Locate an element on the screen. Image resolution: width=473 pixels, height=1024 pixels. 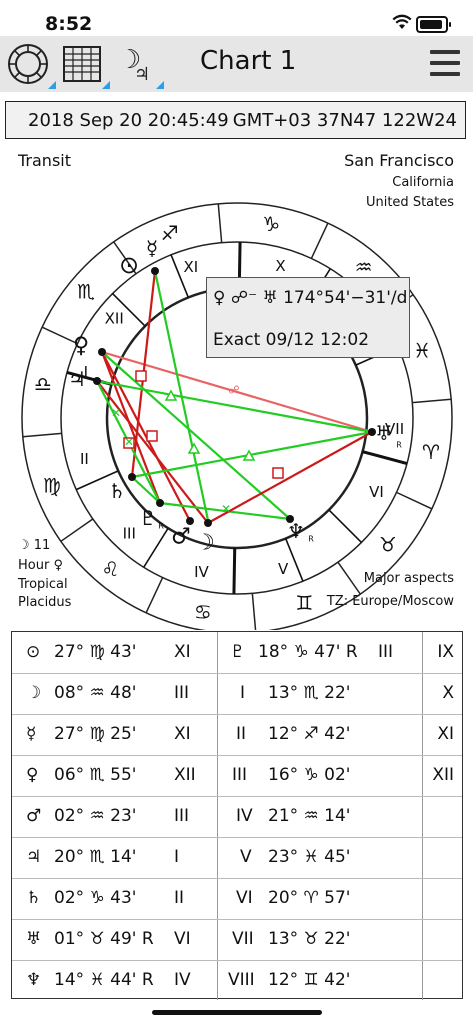
planet-position: 14° ♓ 44' R is located at coordinates (104, 980).